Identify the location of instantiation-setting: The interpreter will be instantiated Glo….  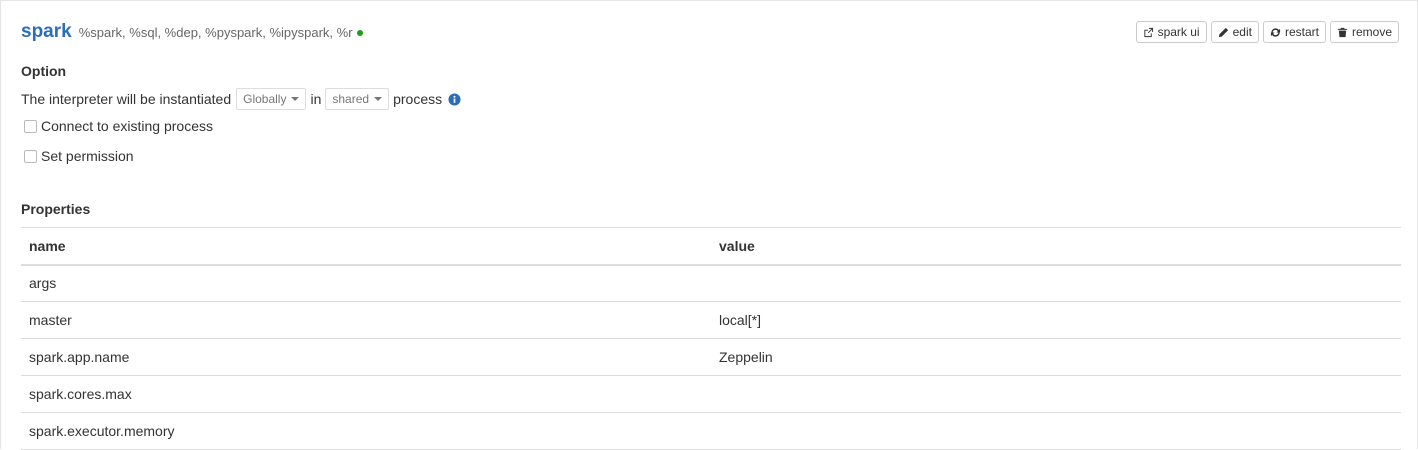
(241, 99).